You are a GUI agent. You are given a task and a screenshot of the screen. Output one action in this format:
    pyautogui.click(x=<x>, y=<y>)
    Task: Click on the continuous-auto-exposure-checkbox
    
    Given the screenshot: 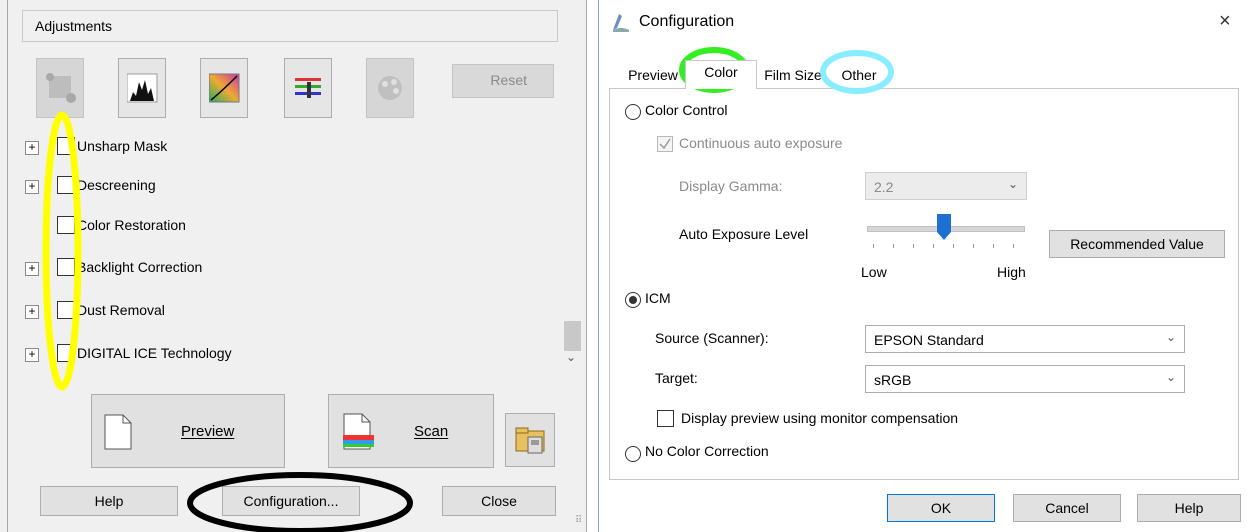 What is the action you would take?
    pyautogui.click(x=665, y=144)
    